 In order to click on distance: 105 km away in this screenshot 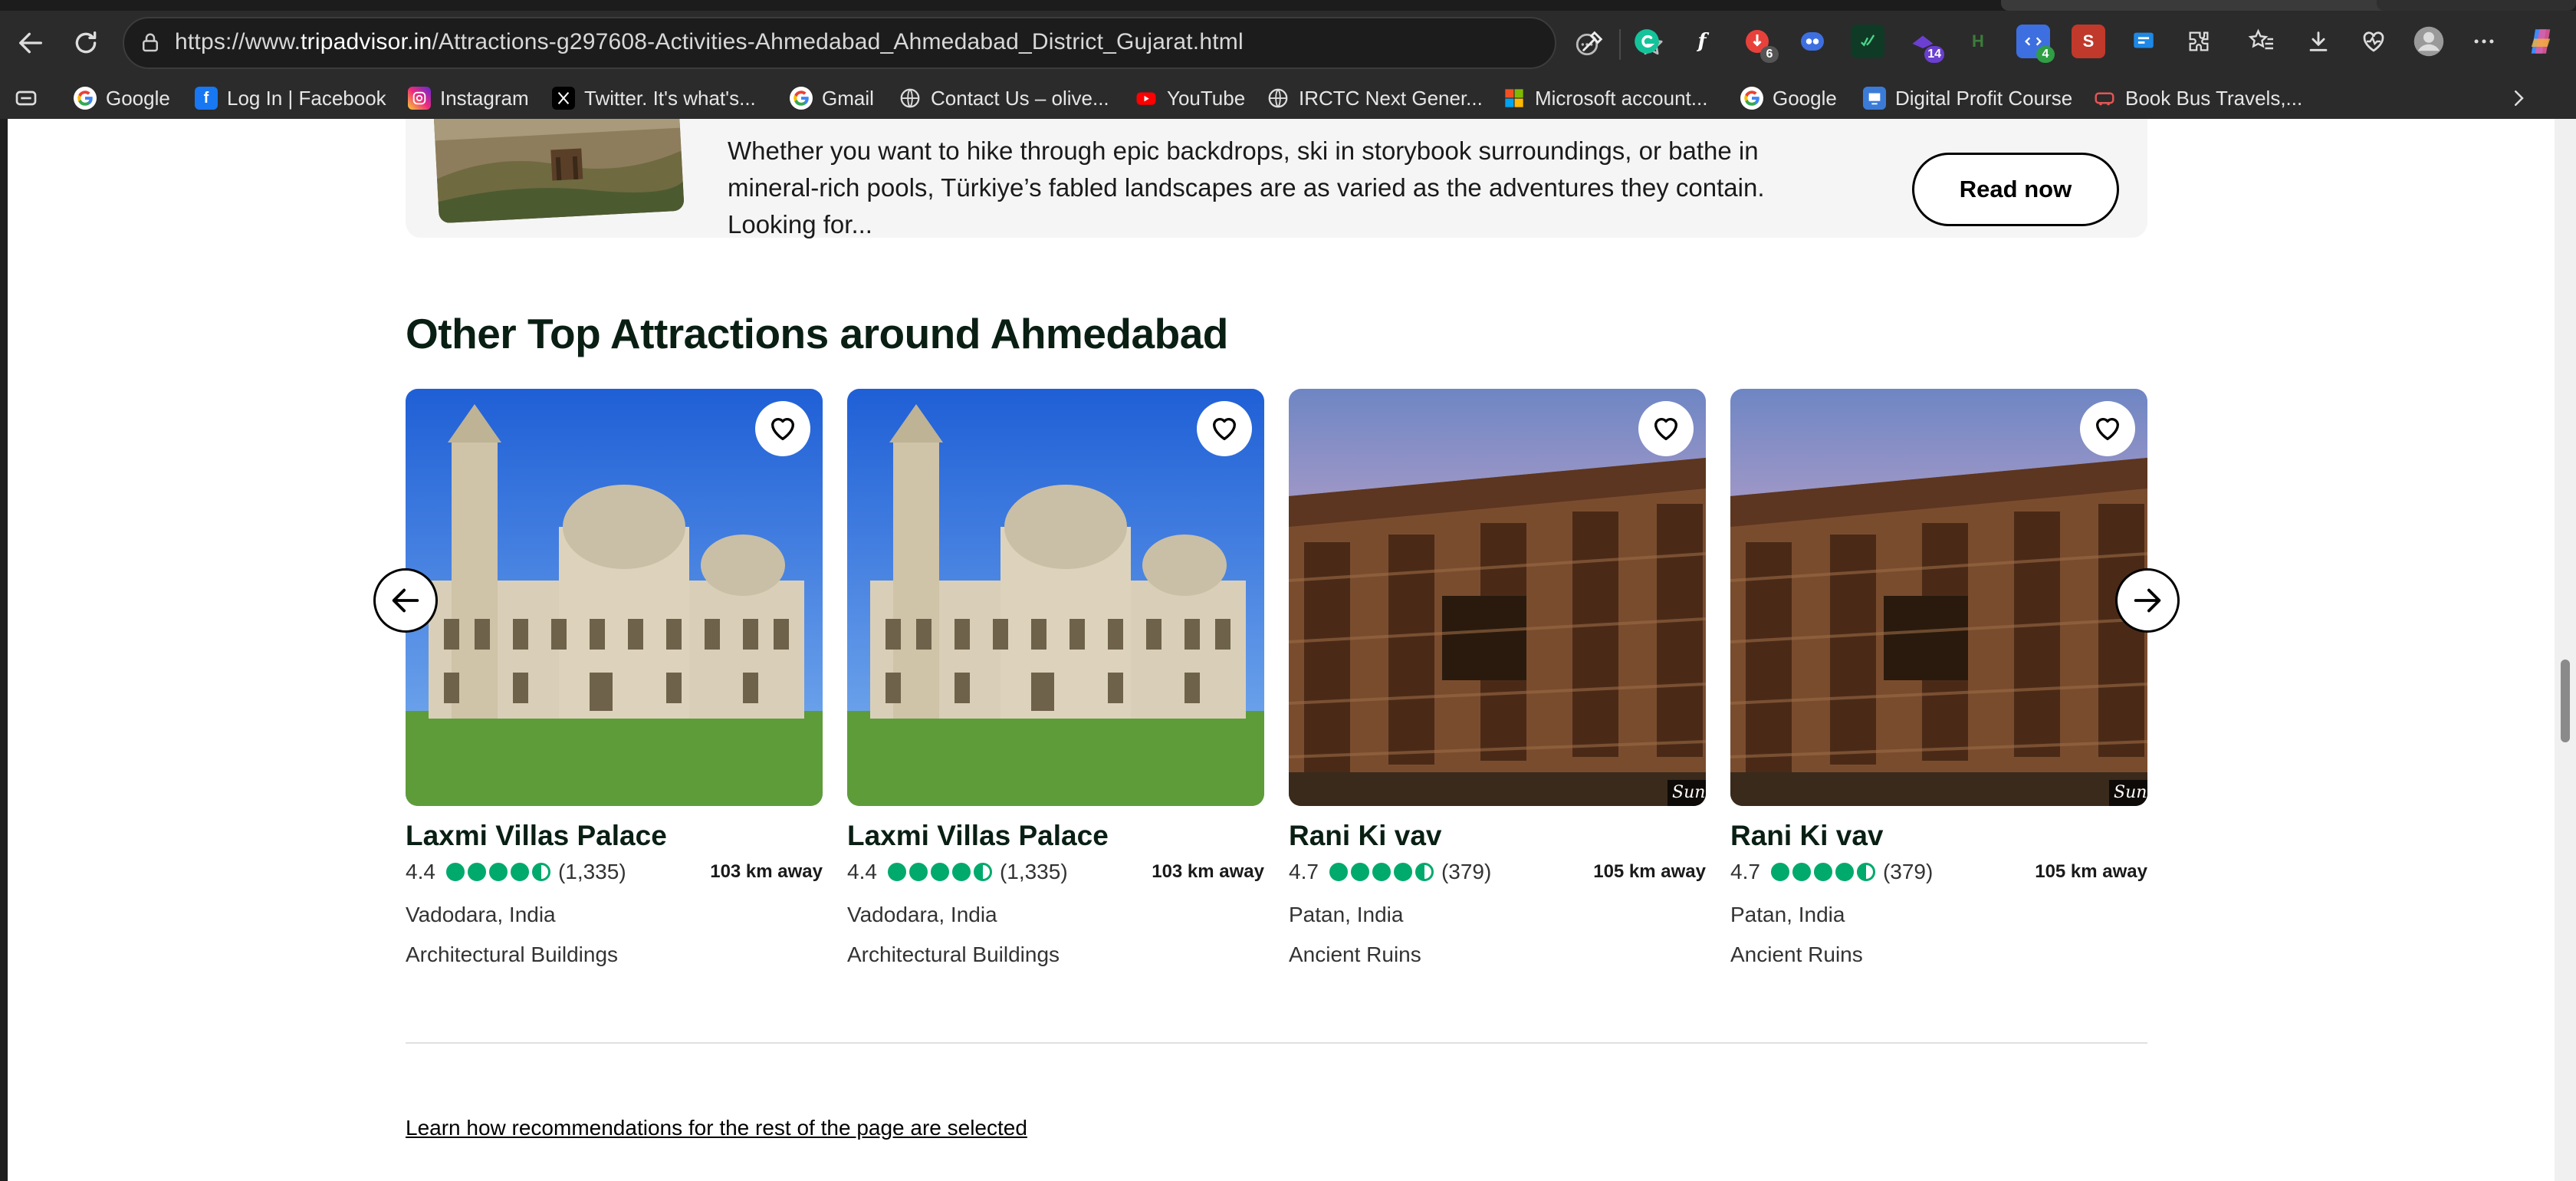, I will do `click(2091, 871)`.